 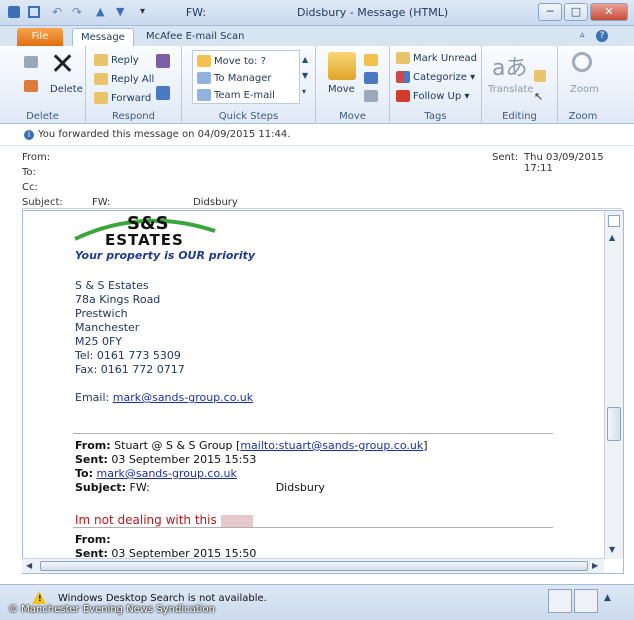 What do you see at coordinates (118, 299) in the screenshot?
I see `address-line-2: 78a Kings Road` at bounding box center [118, 299].